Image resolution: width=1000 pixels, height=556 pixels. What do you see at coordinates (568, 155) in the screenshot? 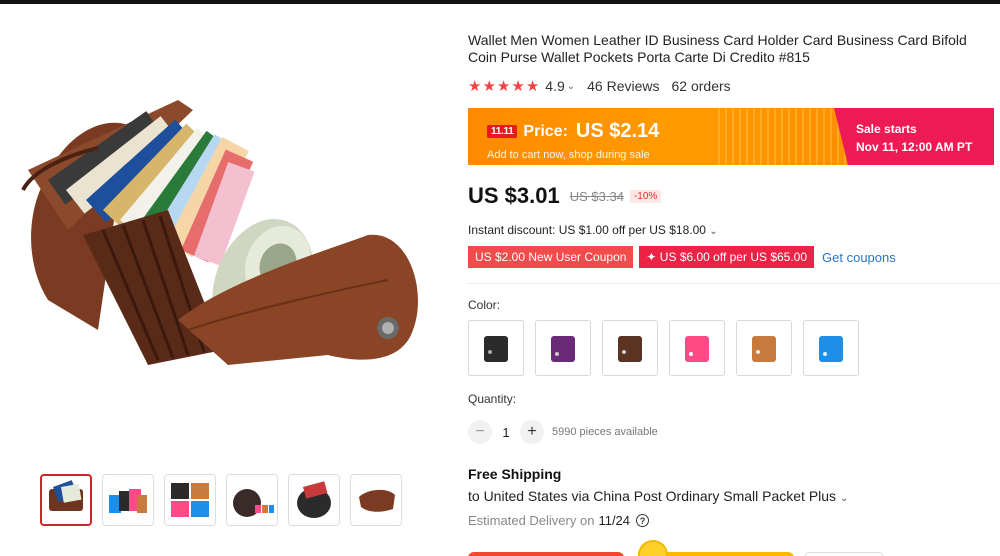
I see `sale-subtext: Add to cart now, shop during sale` at bounding box center [568, 155].